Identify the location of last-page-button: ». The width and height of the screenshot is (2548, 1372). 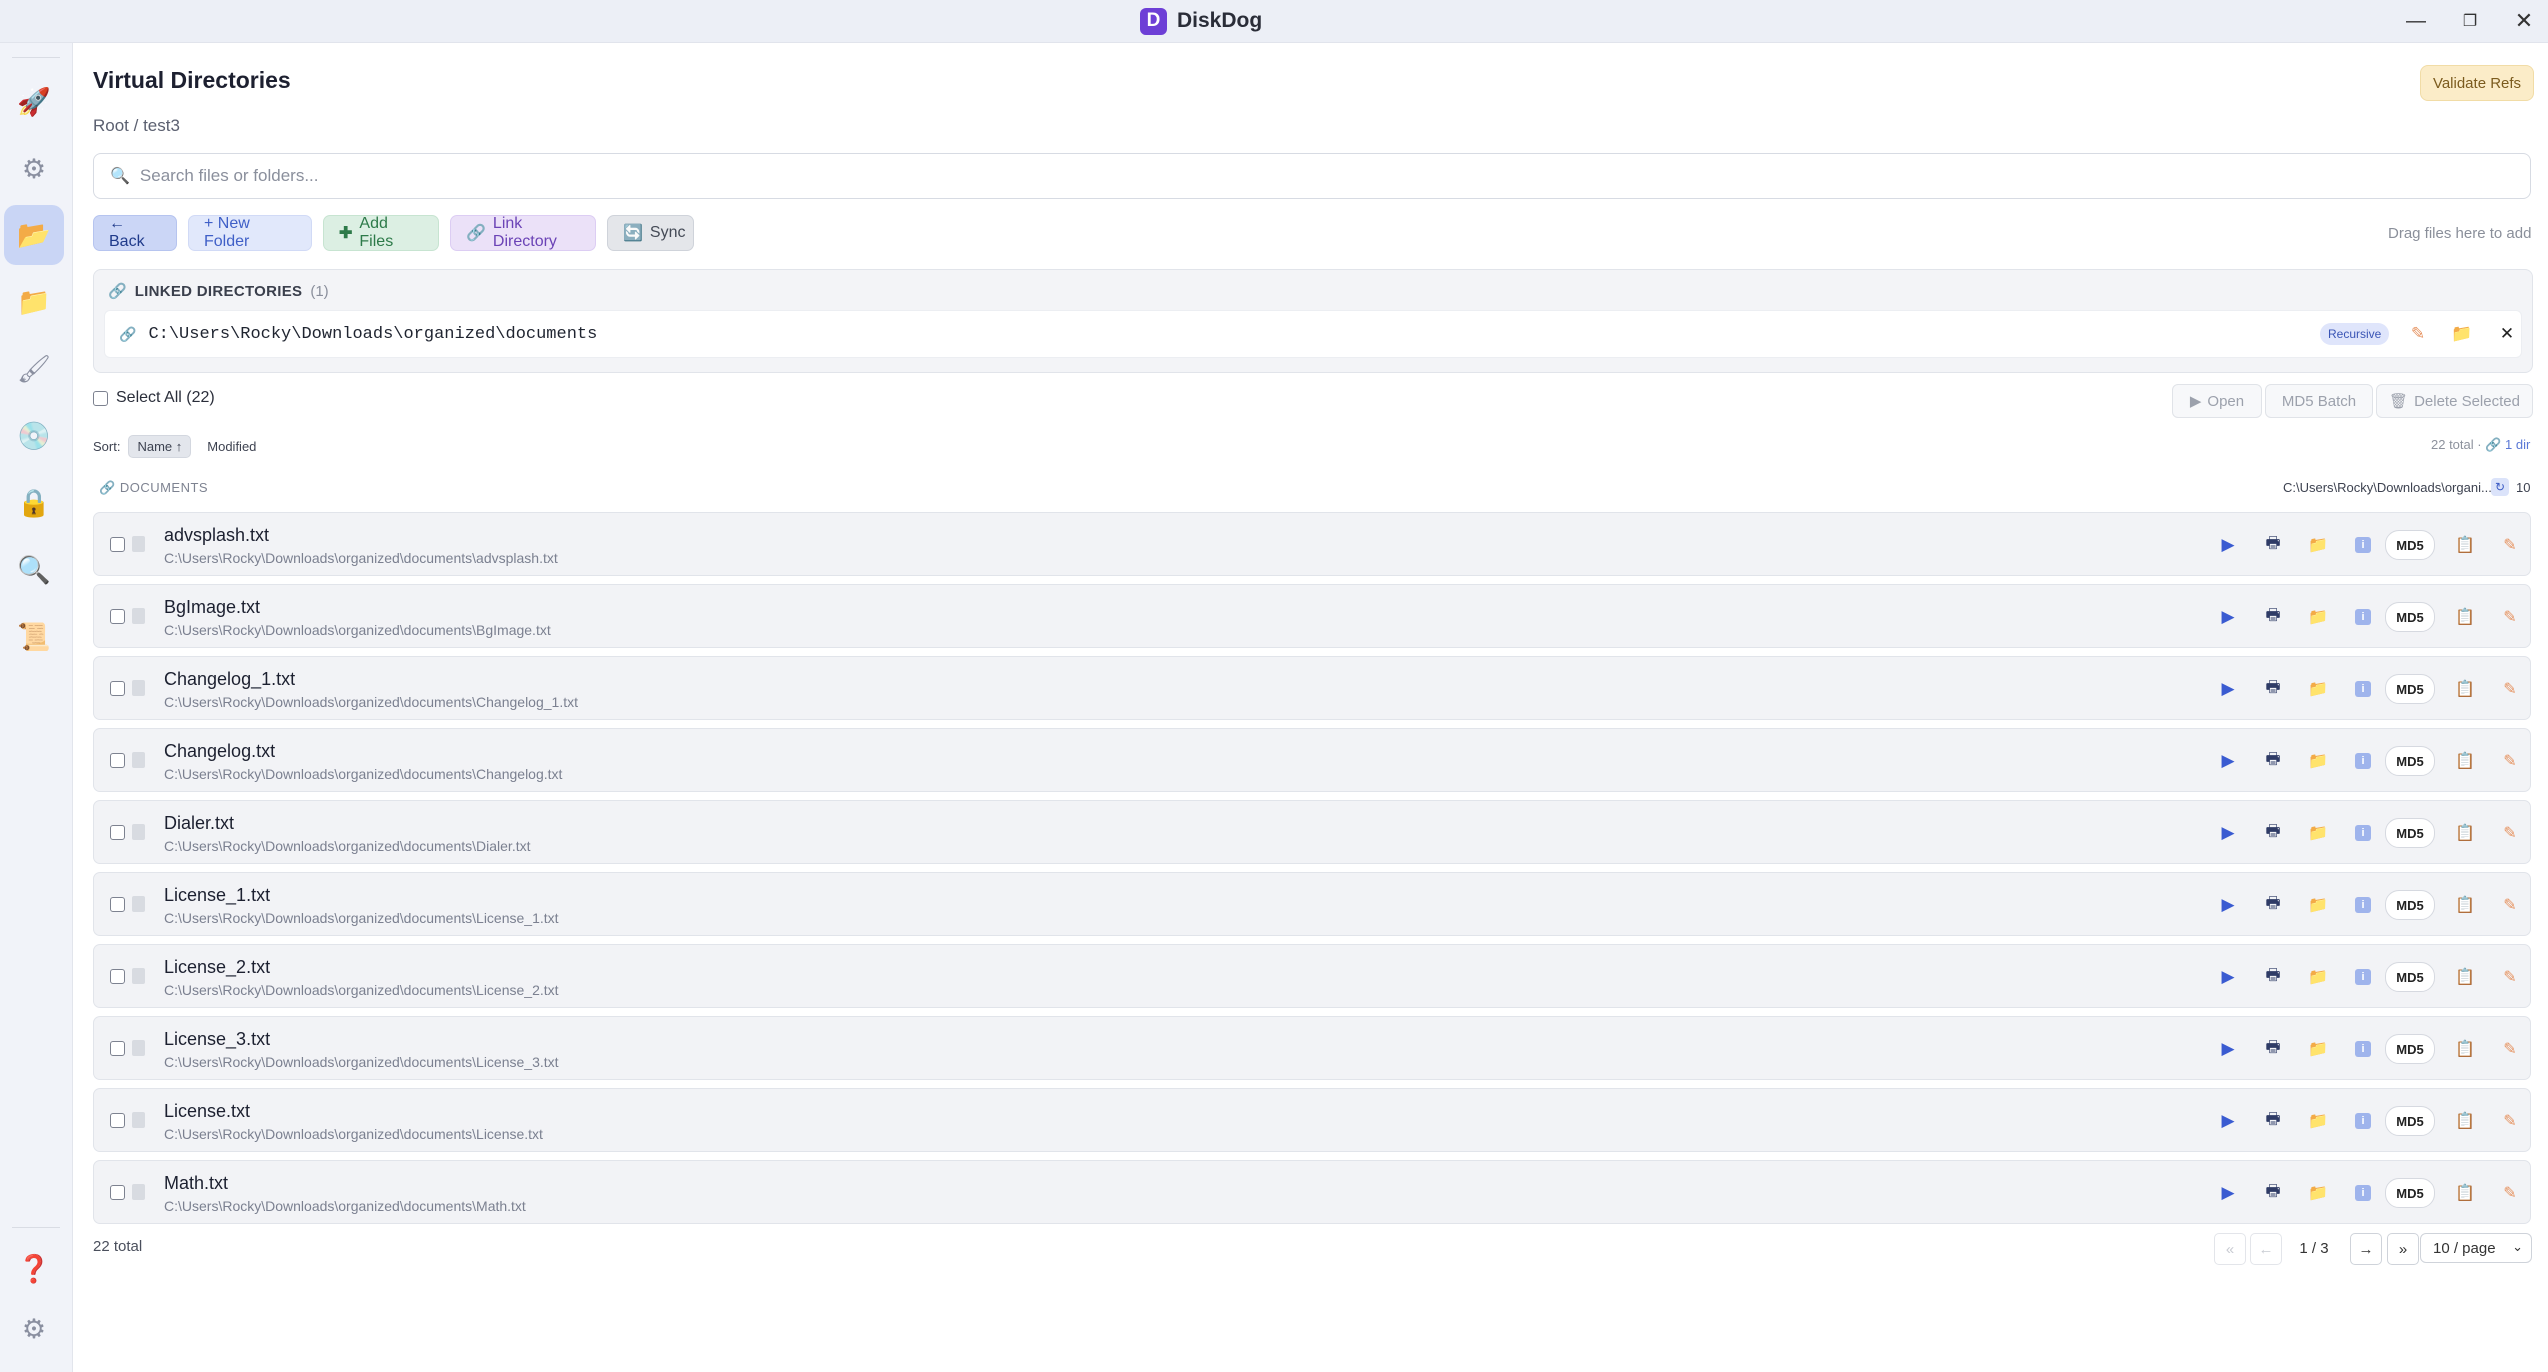
(2403, 1249).